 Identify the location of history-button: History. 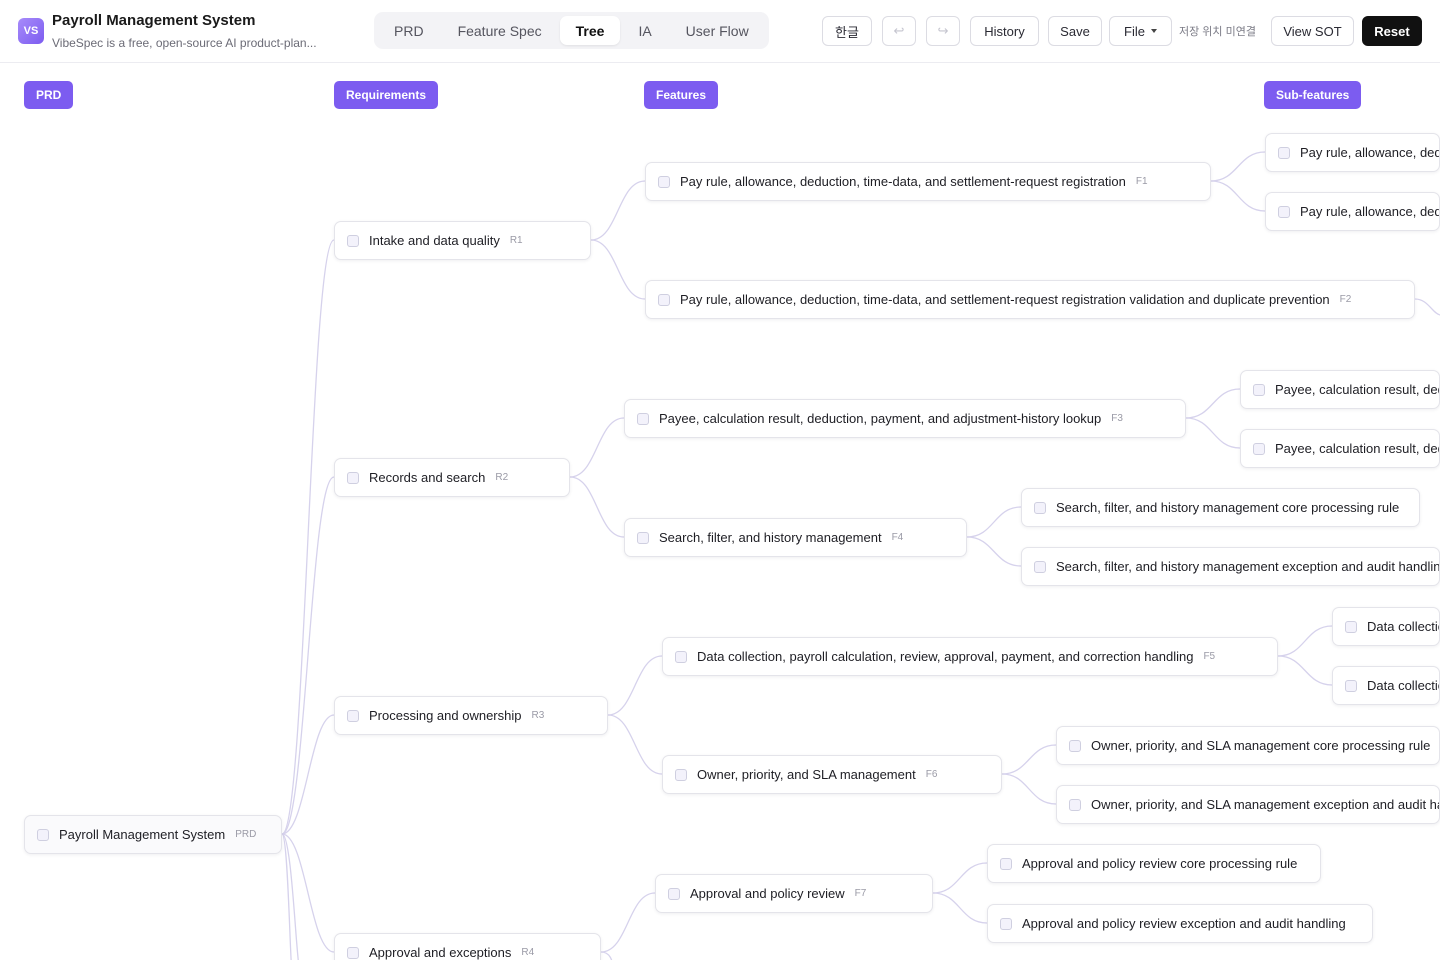
(1004, 31).